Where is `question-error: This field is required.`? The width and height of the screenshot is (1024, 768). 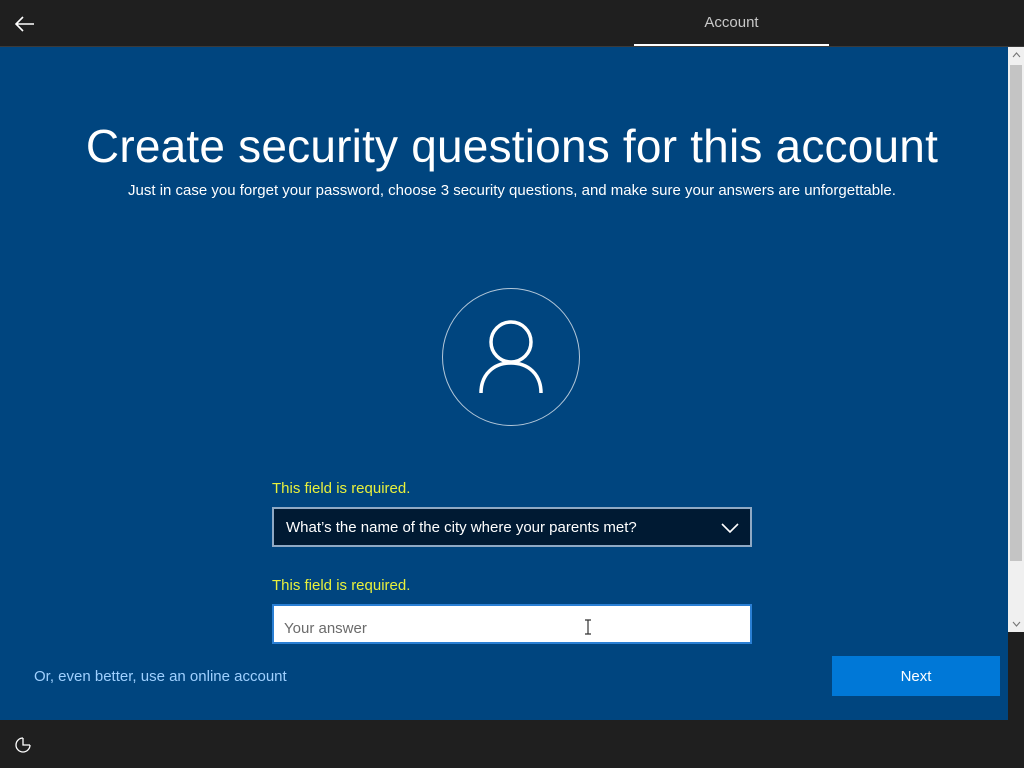 question-error: This field is required. is located at coordinates (341, 488).